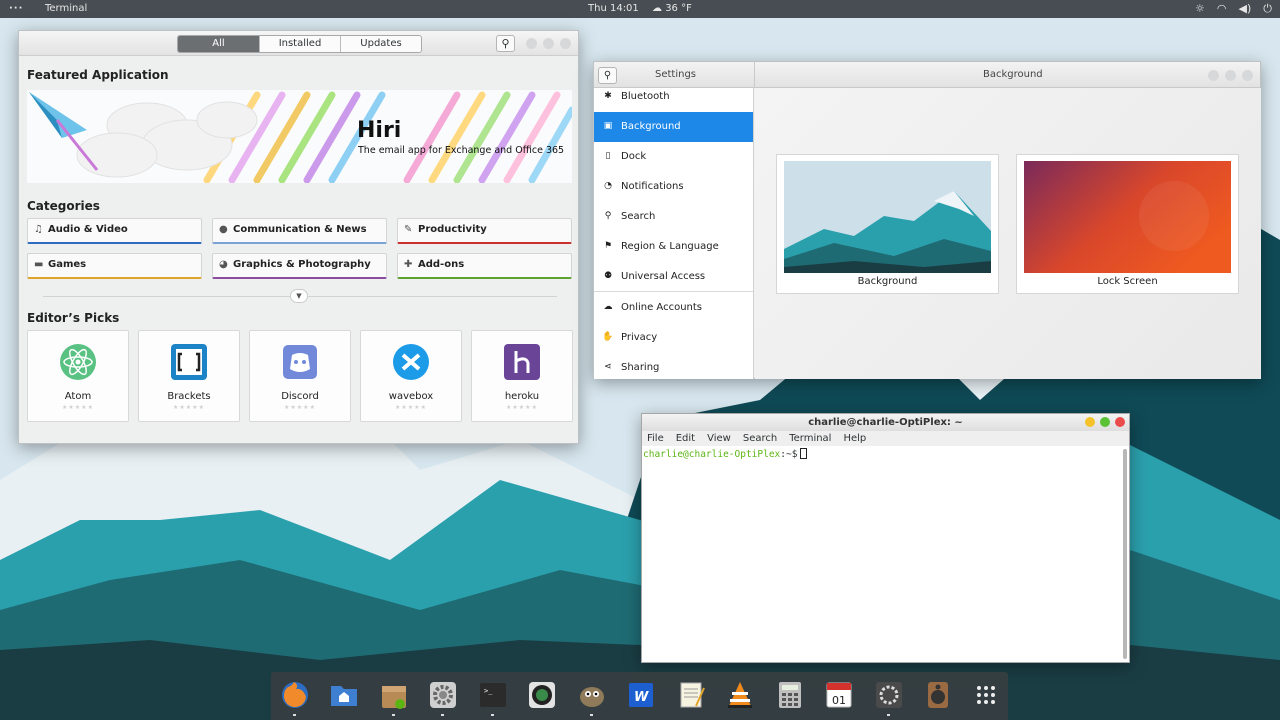  Describe the element at coordinates (484, 266) in the screenshot. I see `category-add-ons: ✚ Add-ons` at that location.